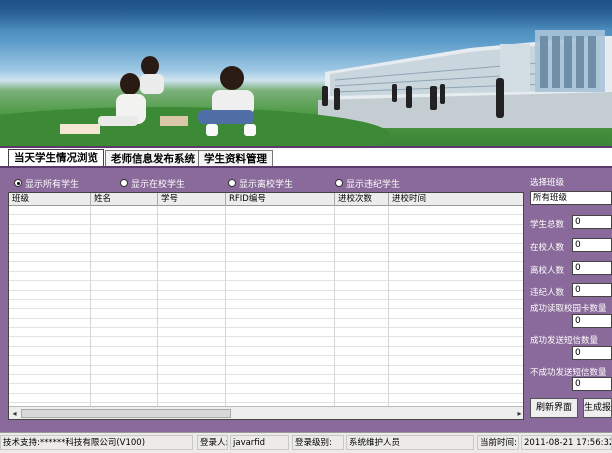  What do you see at coordinates (547, 271) in the screenshot?
I see `left-school-label: 离校人数` at bounding box center [547, 271].